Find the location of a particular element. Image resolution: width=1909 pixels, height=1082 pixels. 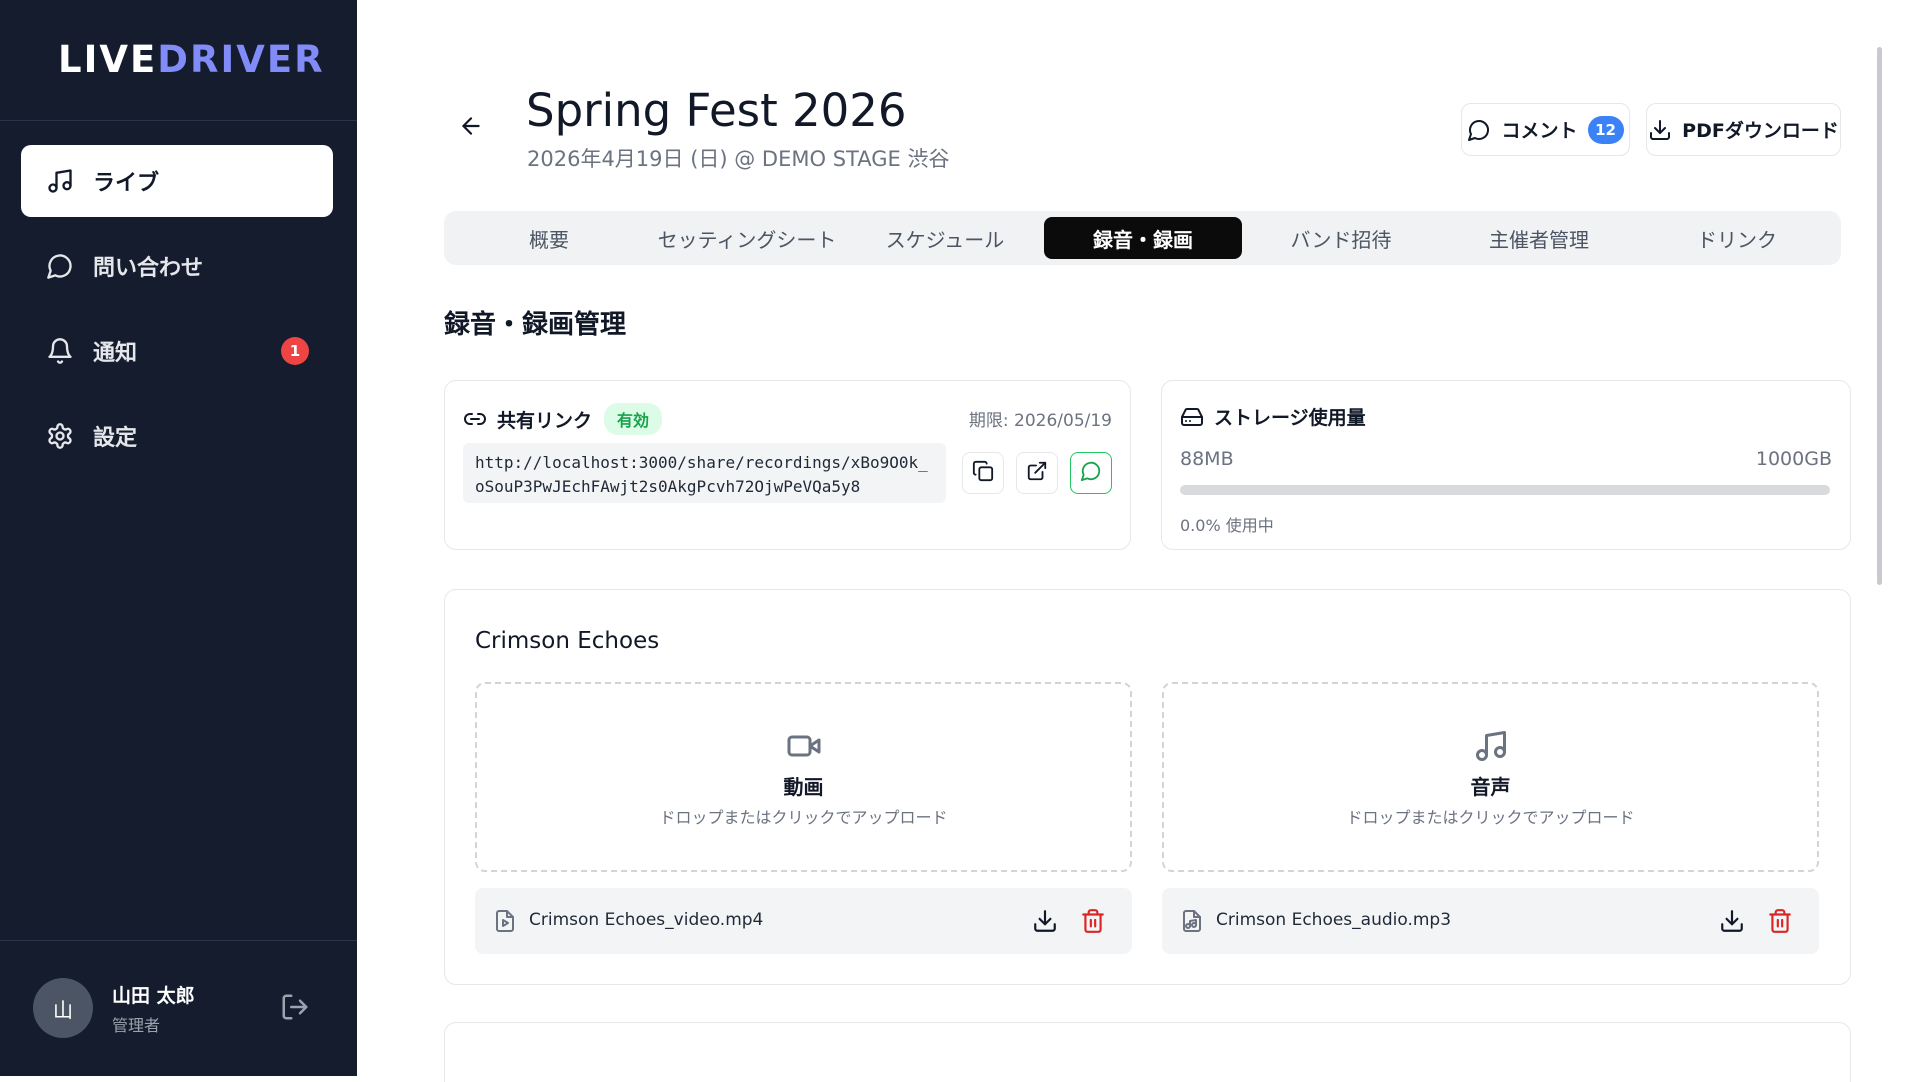

video-upload-dropzone: 動画 ドロップまたはクリックでアップロード is located at coordinates (803, 777).